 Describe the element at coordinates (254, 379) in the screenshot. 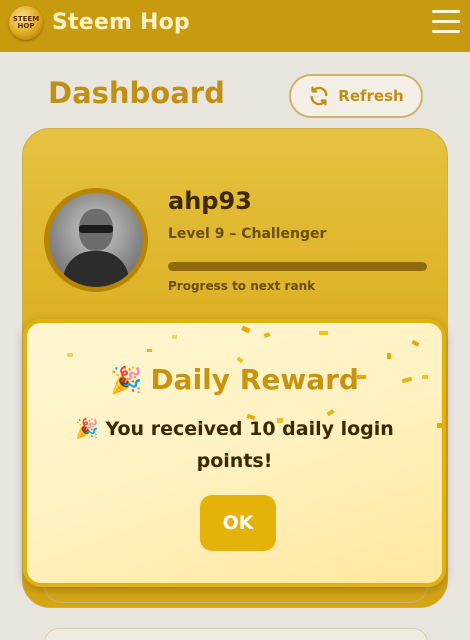

I see `modal-title-text: Daily Reward` at that location.